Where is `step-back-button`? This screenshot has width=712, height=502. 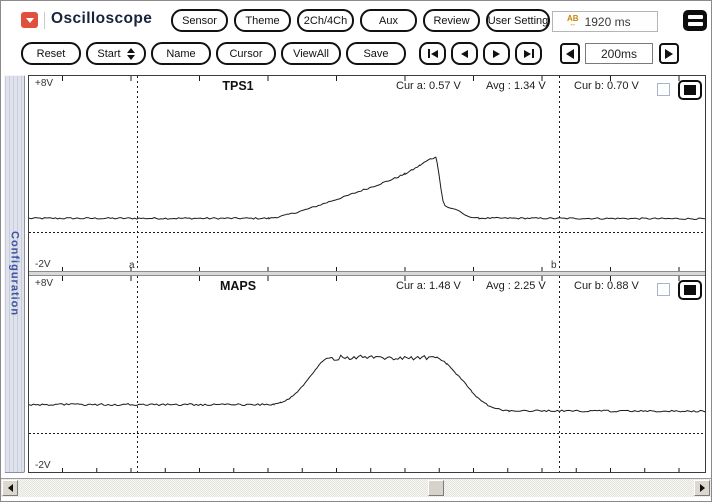 step-back-button is located at coordinates (464, 53).